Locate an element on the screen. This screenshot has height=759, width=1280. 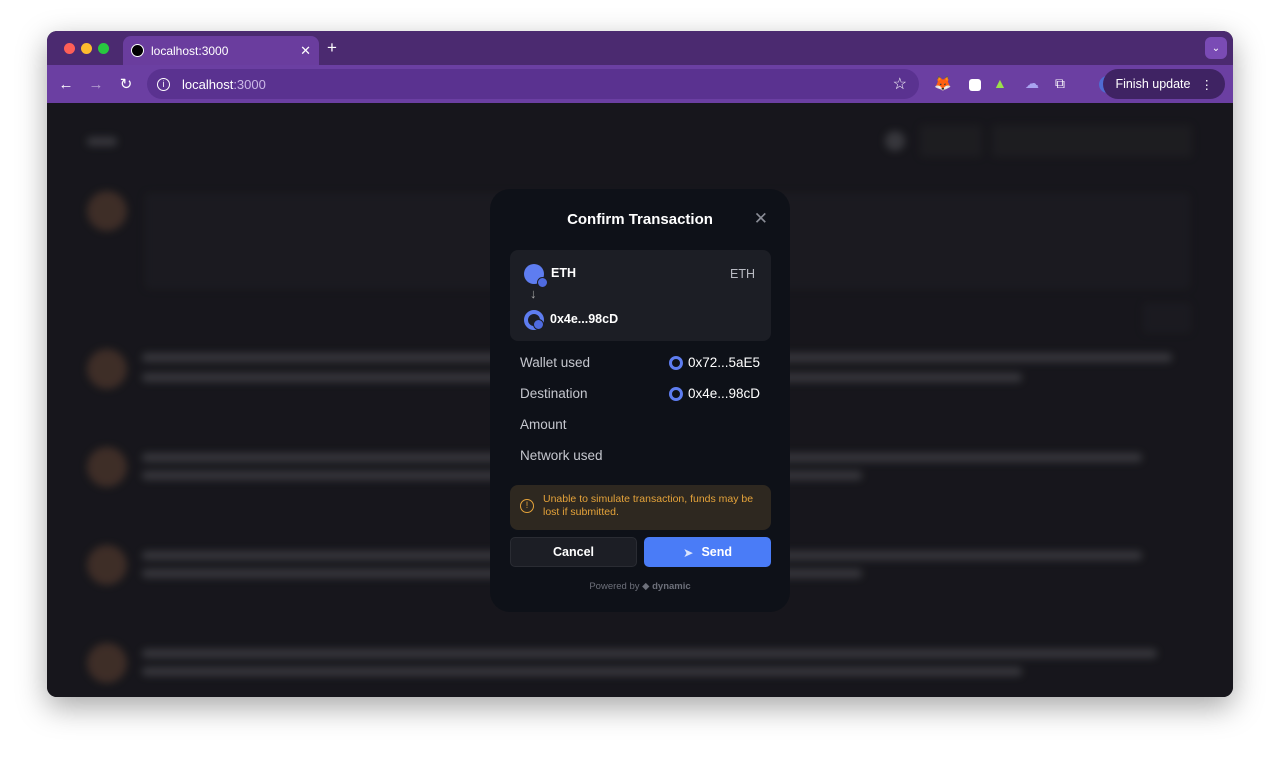
warning-icon: ! is located at coordinates (527, 506).